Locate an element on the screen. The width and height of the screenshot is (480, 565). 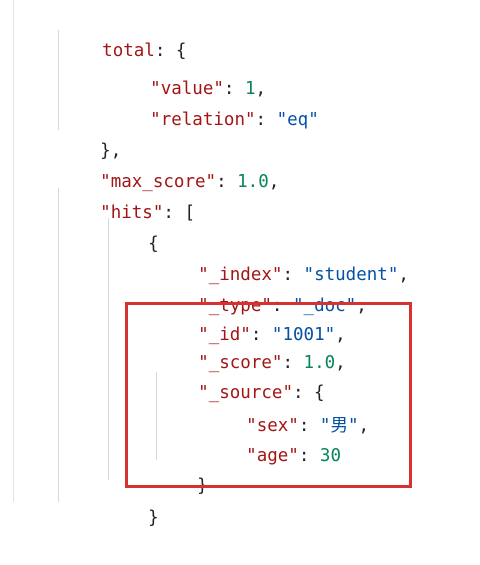
json-number: 1.0 is located at coordinates (253, 182).